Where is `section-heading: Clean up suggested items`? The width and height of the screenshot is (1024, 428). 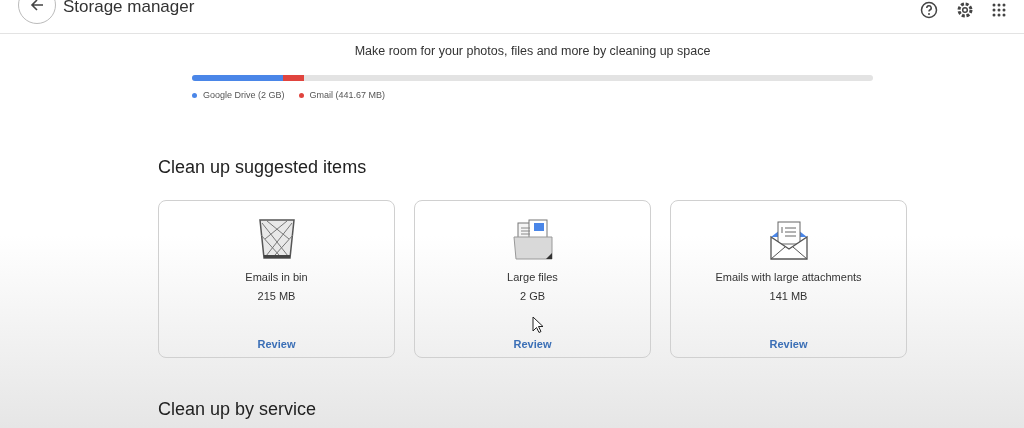 section-heading: Clean up suggested items is located at coordinates (263, 168).